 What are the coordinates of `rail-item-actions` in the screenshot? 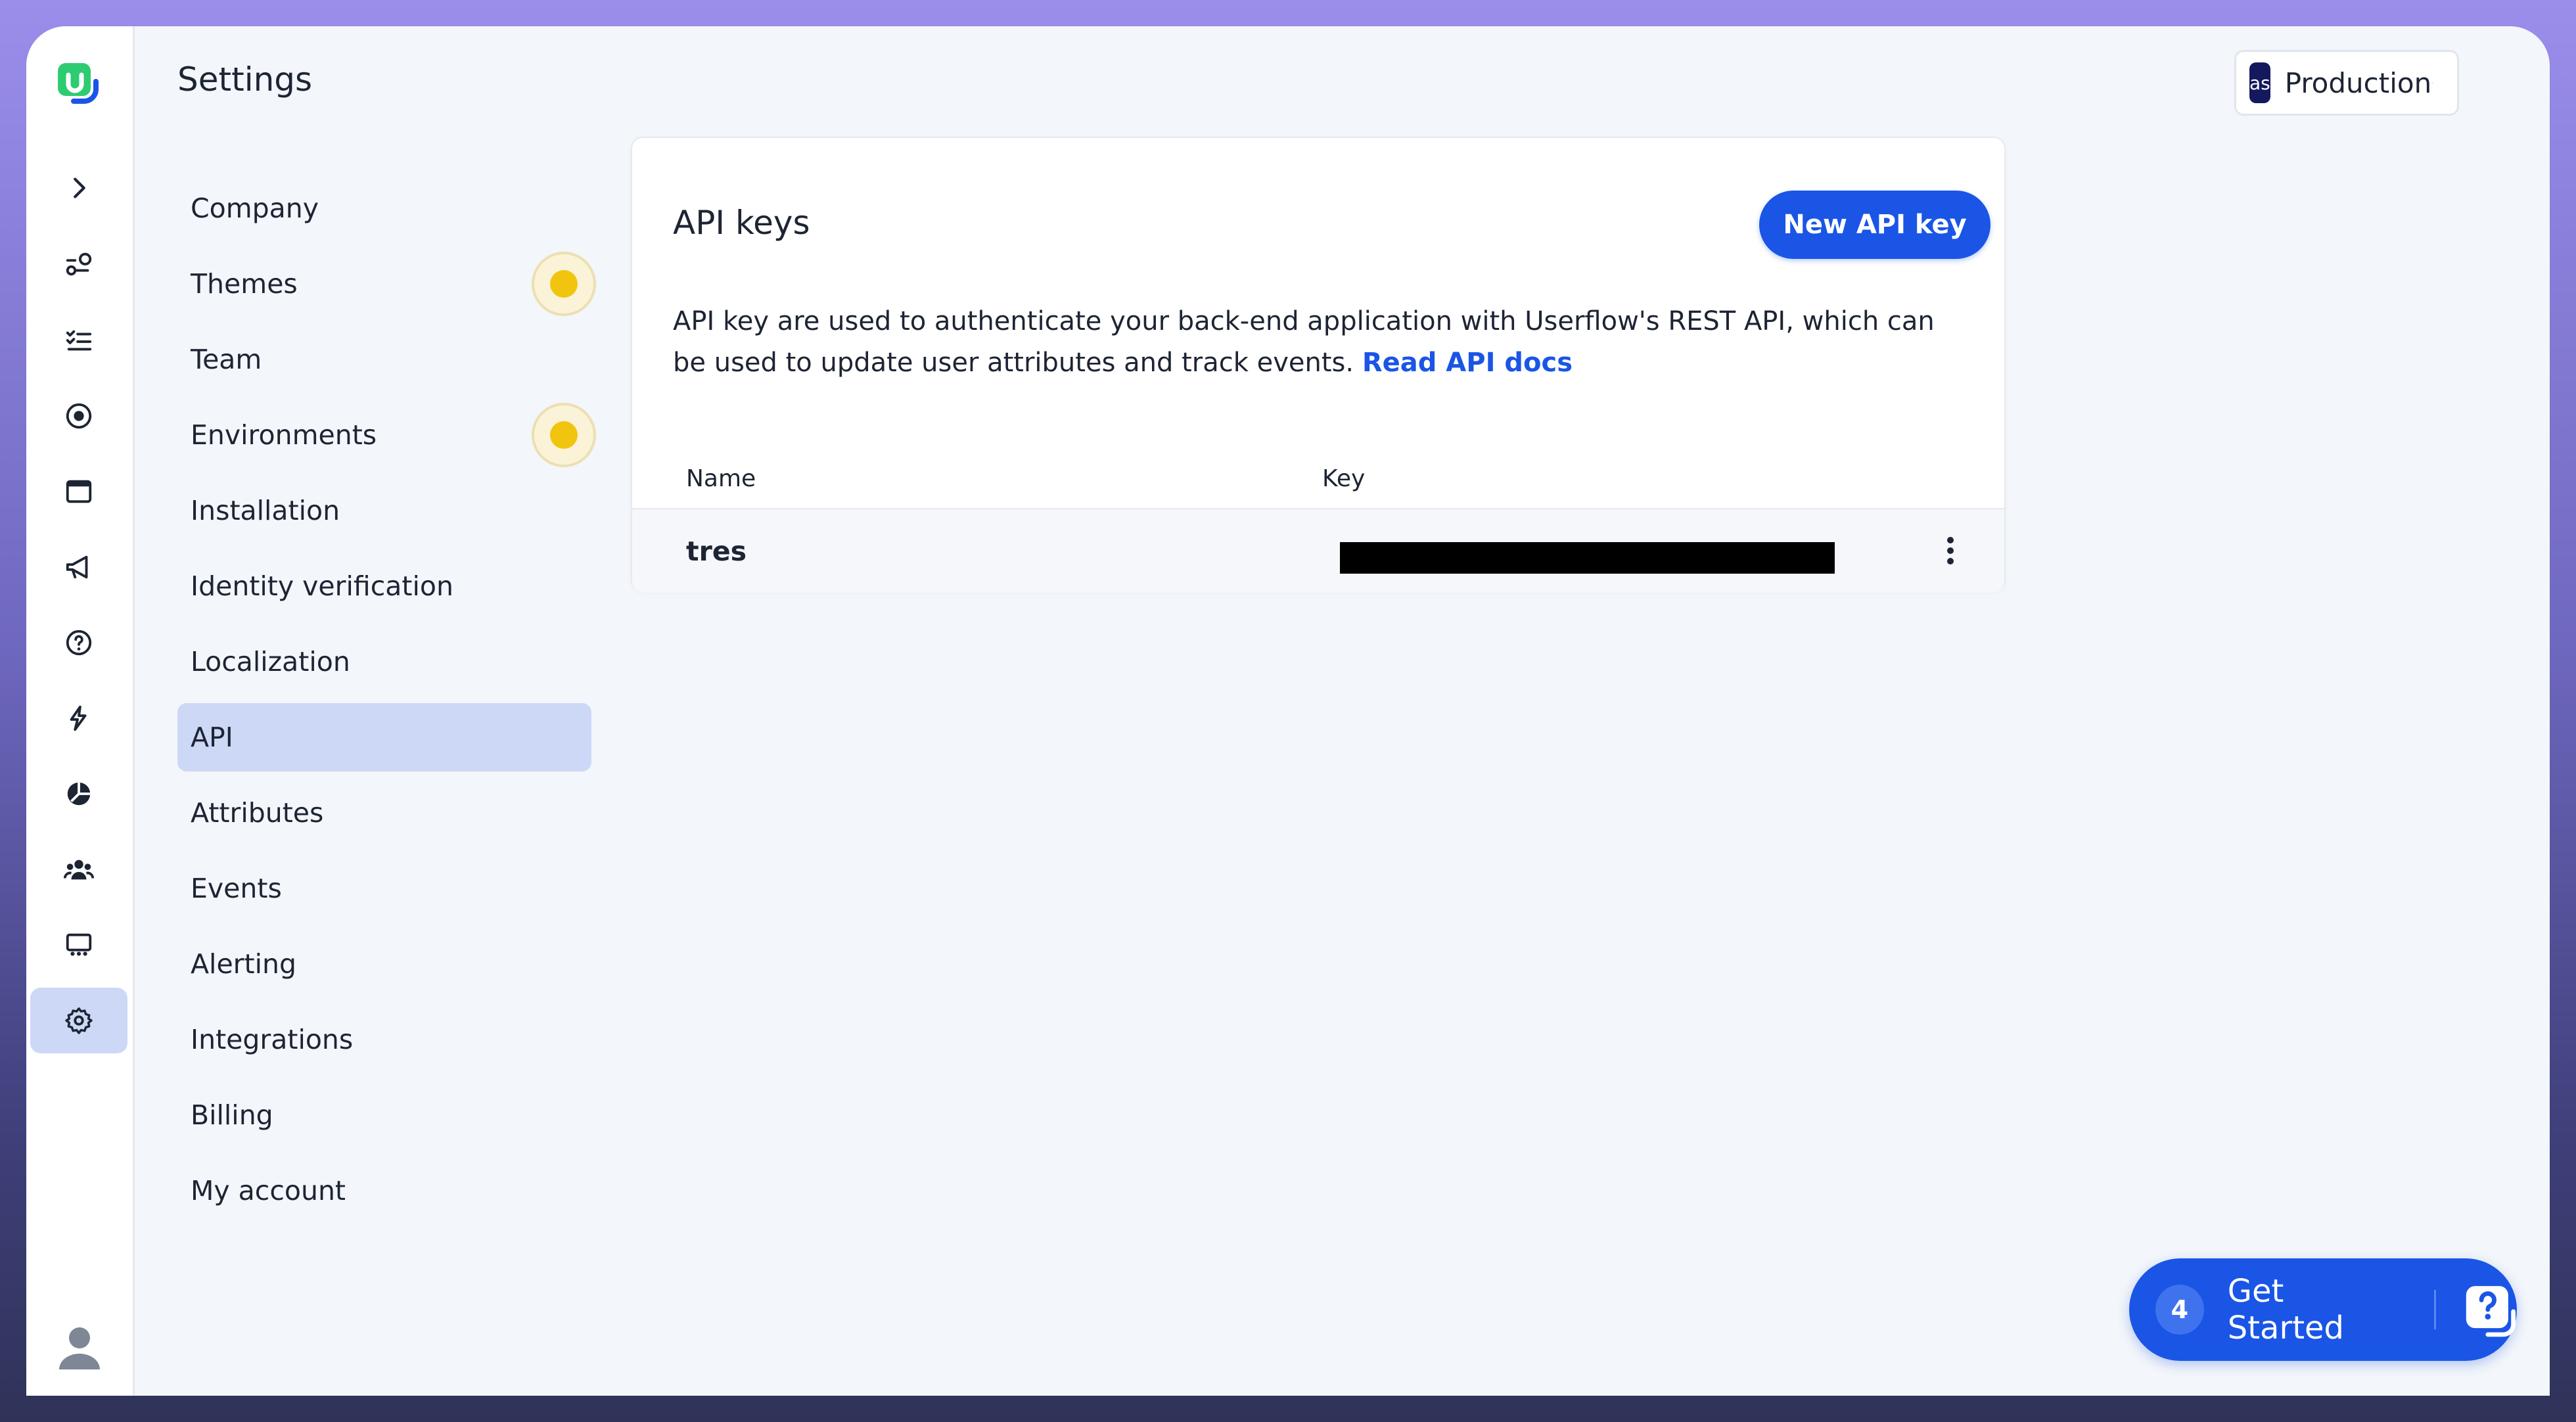 It's located at (78, 718).